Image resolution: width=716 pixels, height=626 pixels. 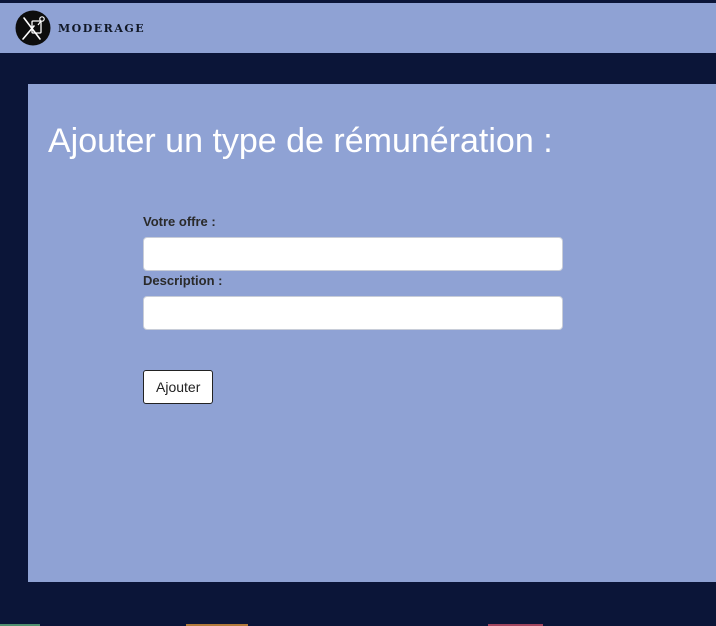 What do you see at coordinates (358, 28) in the screenshot?
I see `top-navbar: MODERAGE` at bounding box center [358, 28].